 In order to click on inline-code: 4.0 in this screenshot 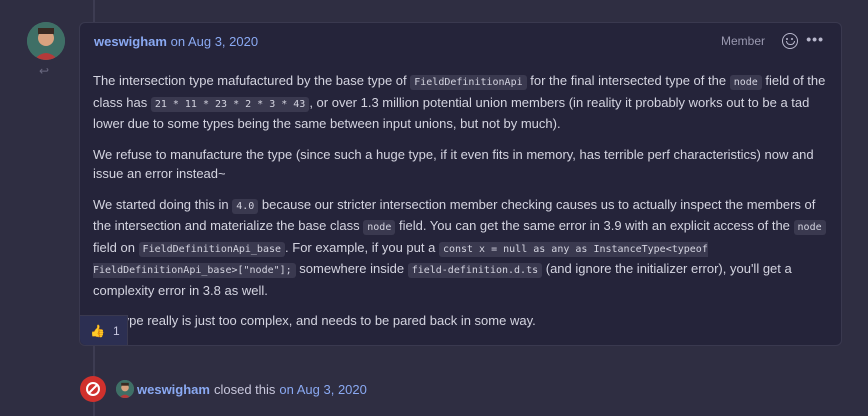, I will do `click(245, 206)`.